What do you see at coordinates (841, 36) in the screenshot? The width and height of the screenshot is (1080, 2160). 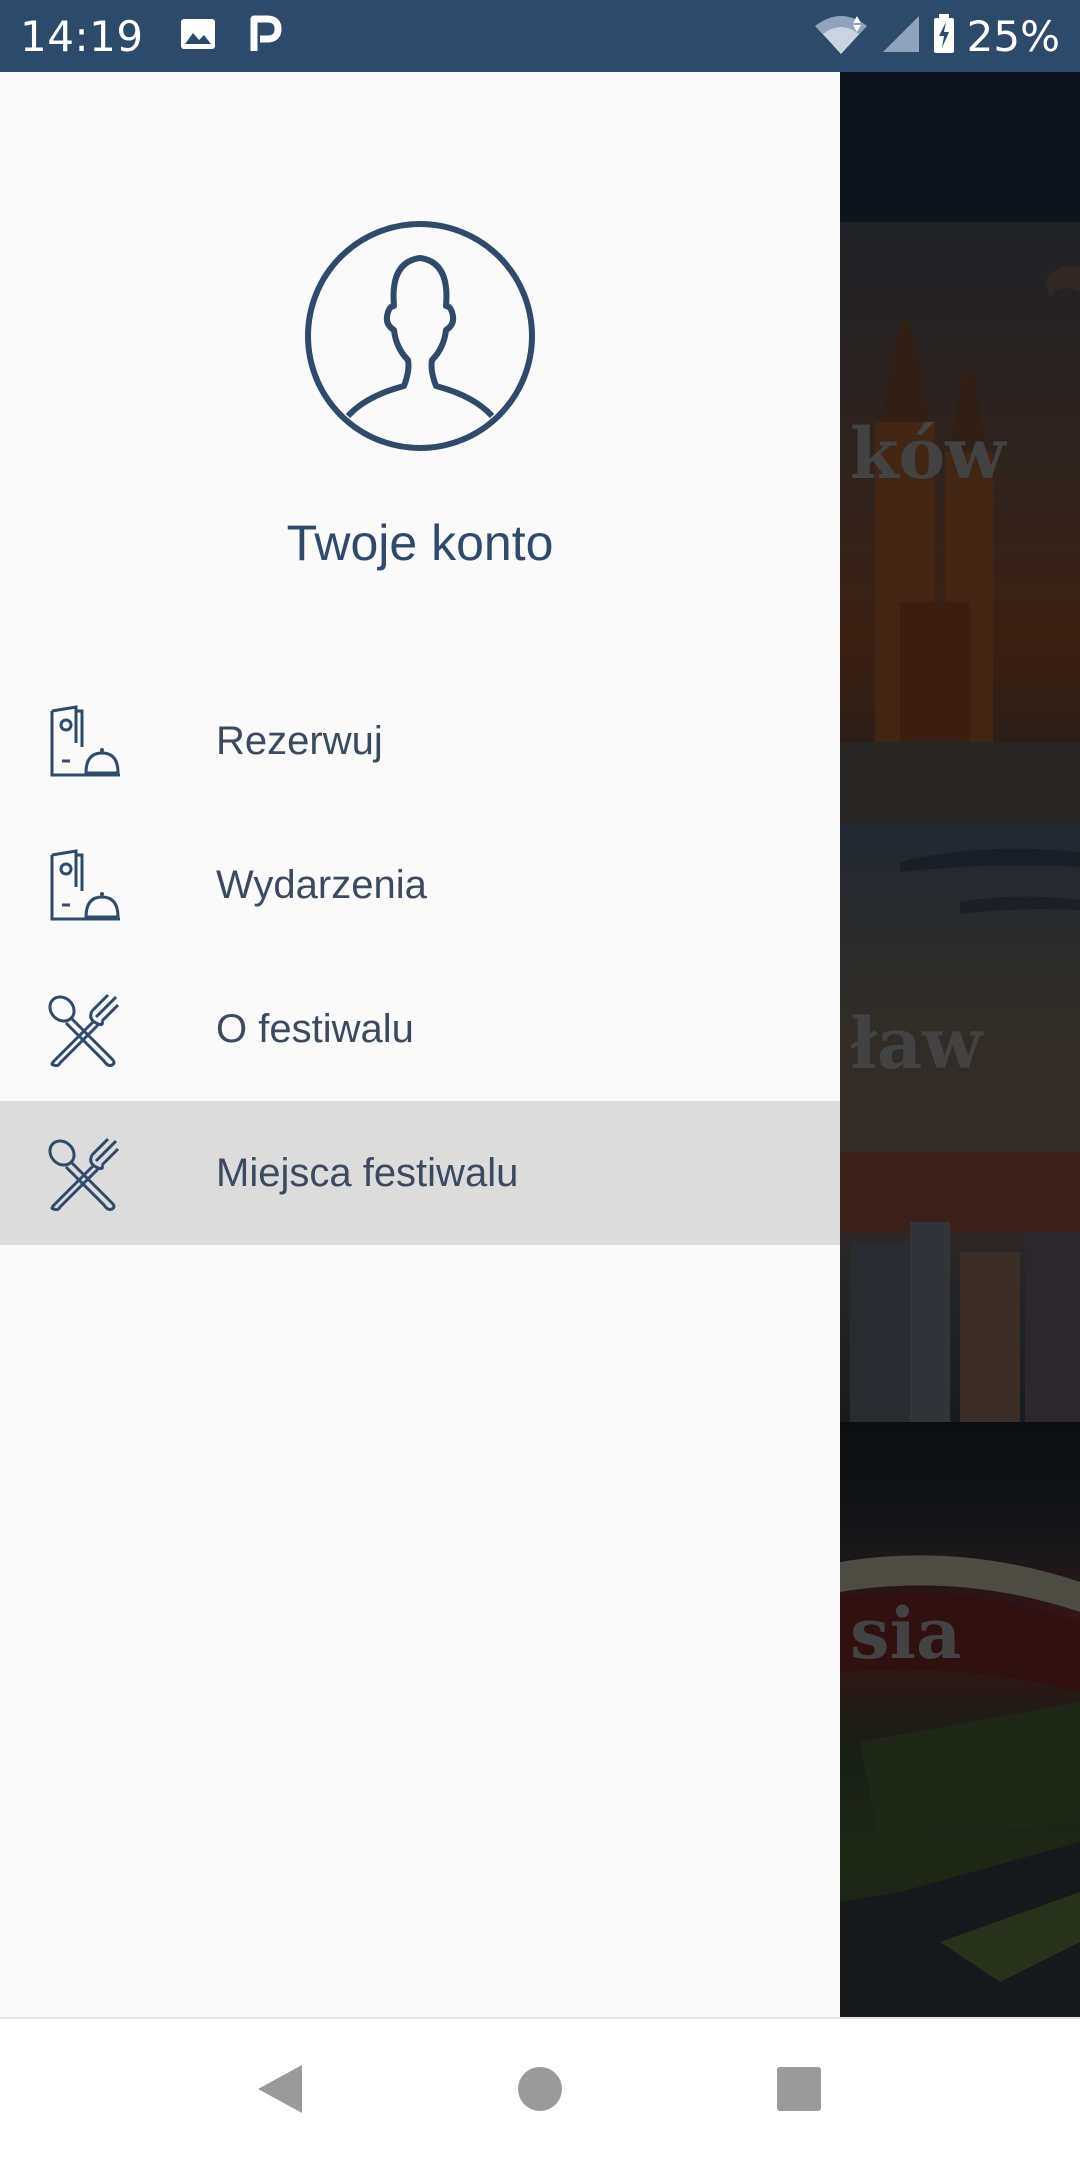 I see `wifi-icon` at bounding box center [841, 36].